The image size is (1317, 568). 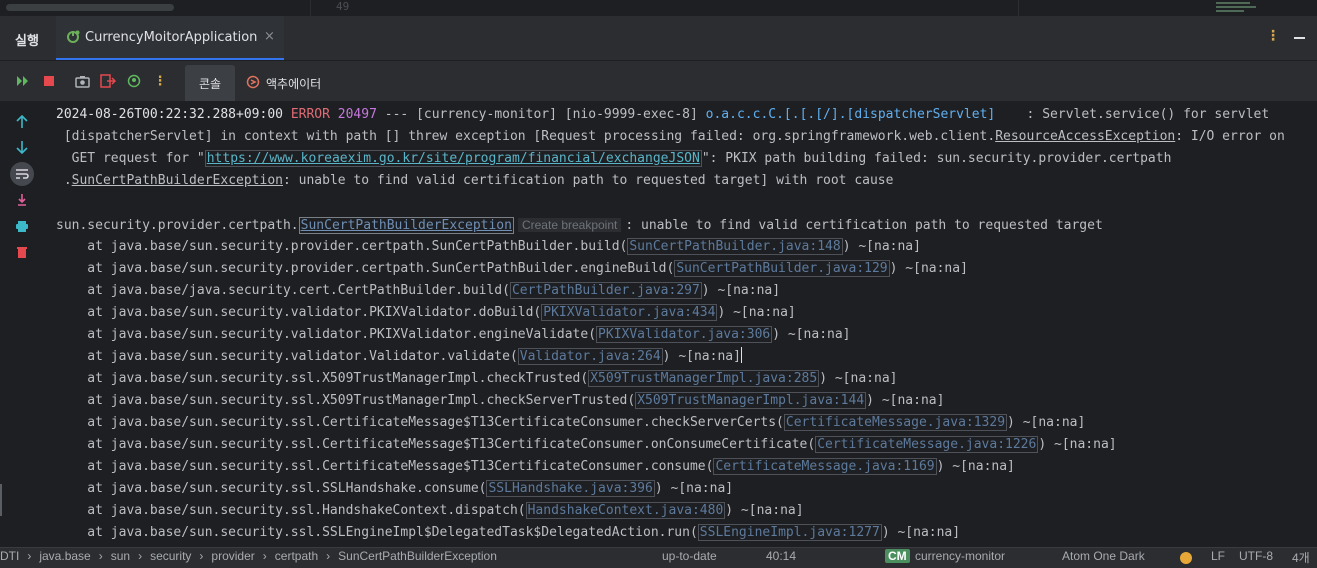 What do you see at coordinates (296, 556) in the screenshot?
I see `breadcrumb-item: certpath` at bounding box center [296, 556].